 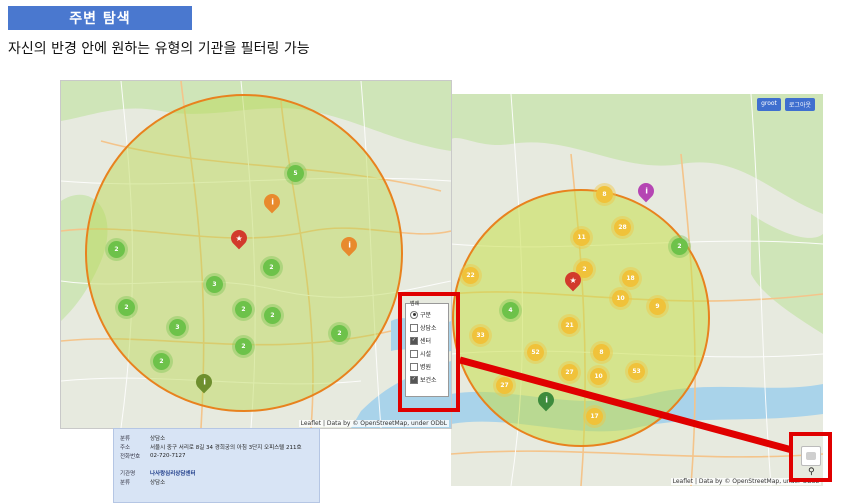 I want to click on info-key: 전화번호, so click(x=130, y=456).